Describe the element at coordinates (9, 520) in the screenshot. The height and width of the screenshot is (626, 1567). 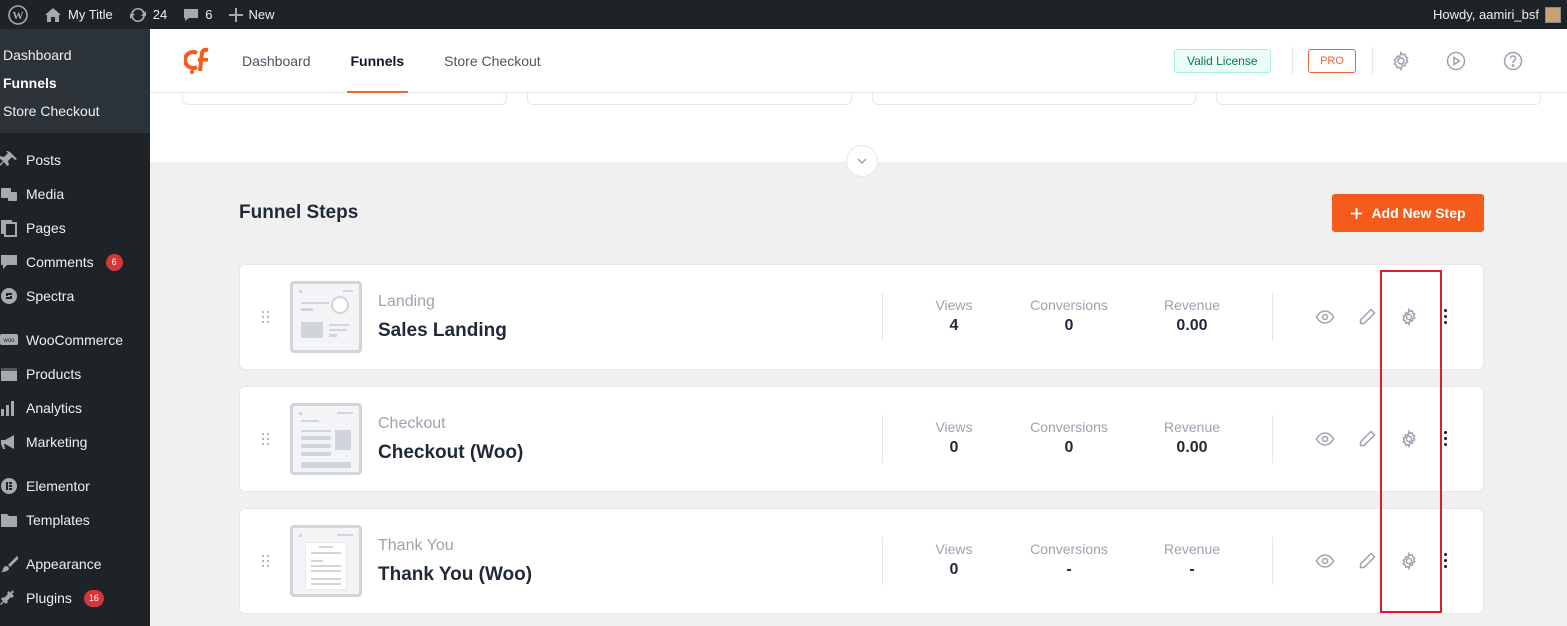
I see `folder-icon` at that location.